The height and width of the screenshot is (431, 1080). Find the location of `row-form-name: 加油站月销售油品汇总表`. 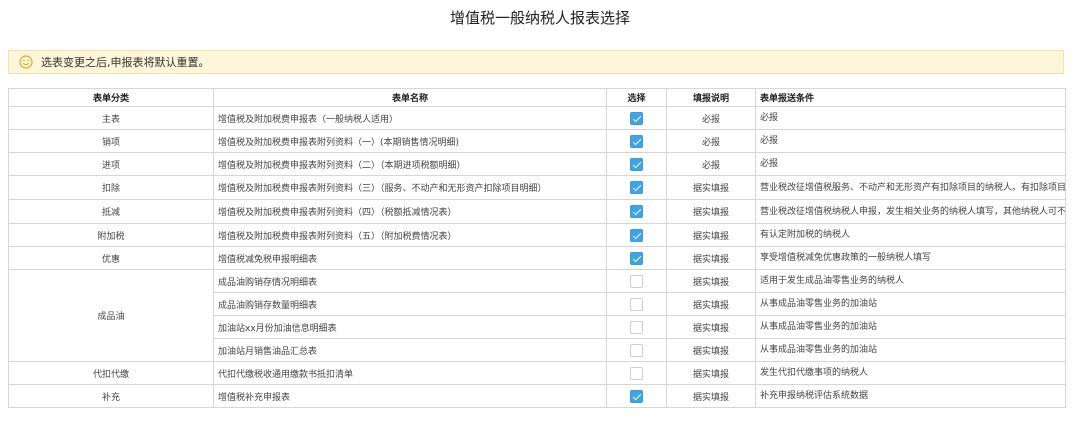

row-form-name: 加油站月销售油品汇总表 is located at coordinates (410, 350).